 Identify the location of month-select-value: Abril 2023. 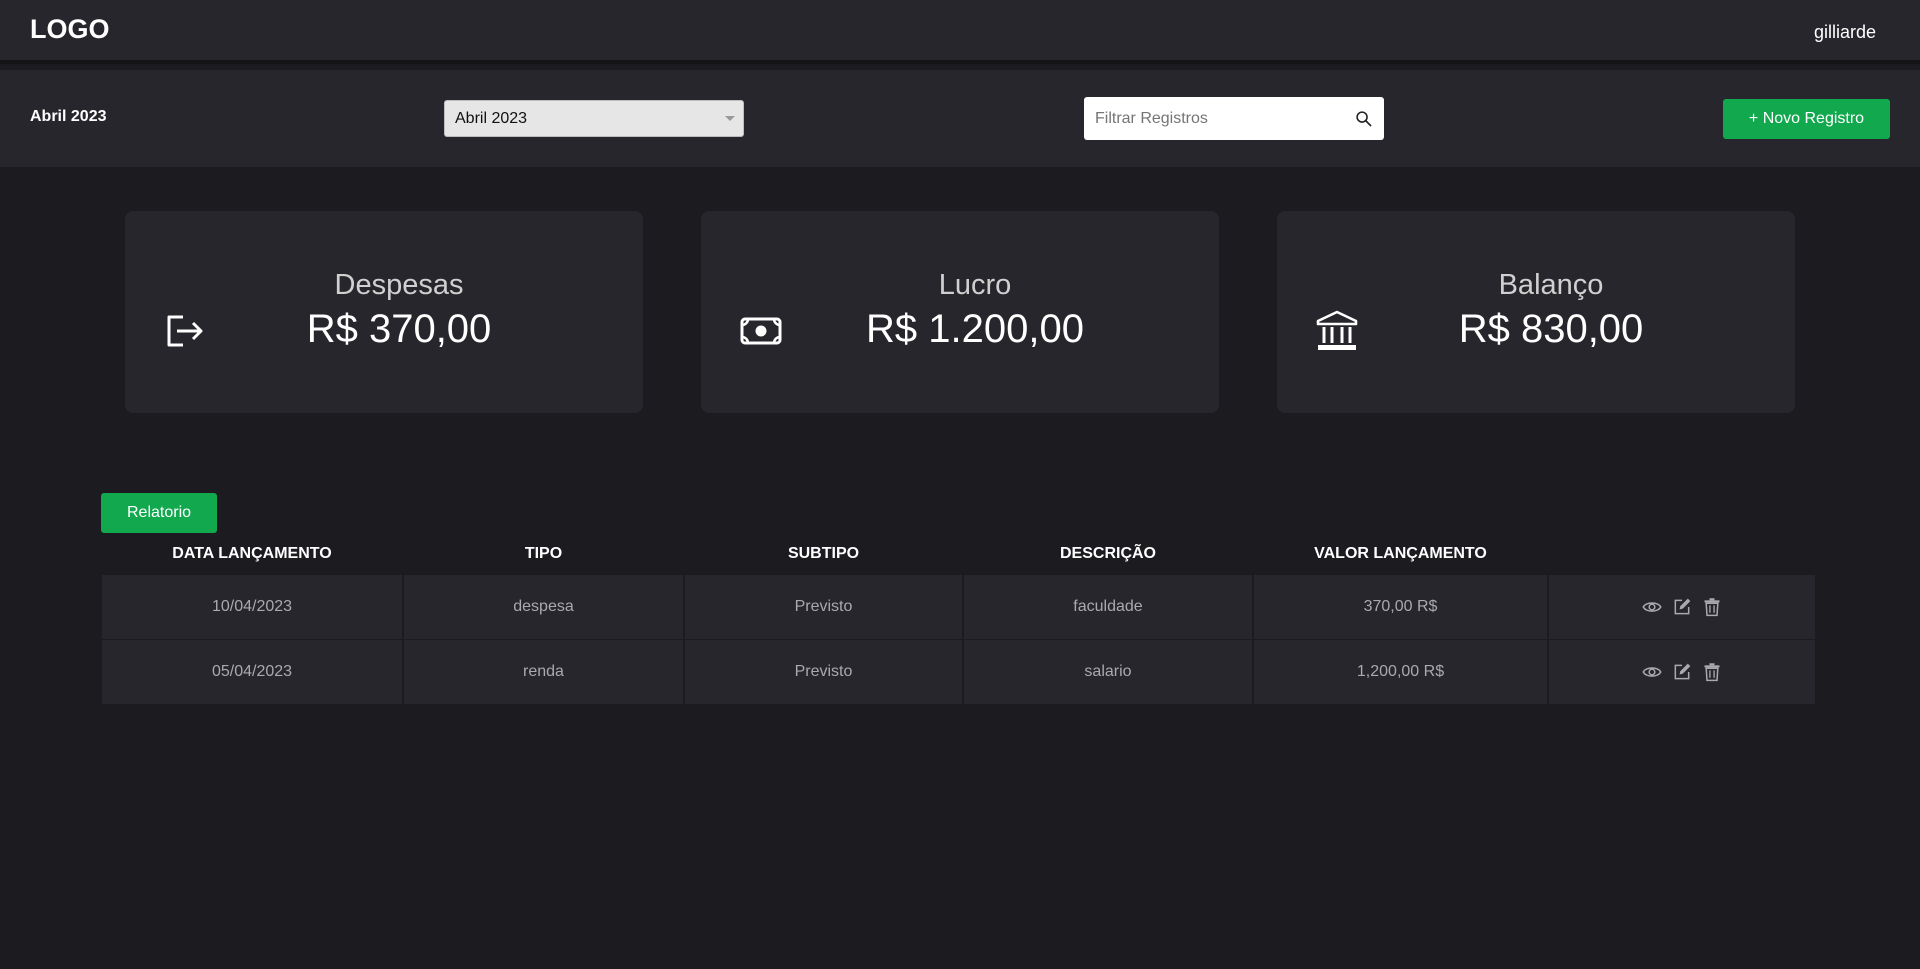
(491, 118).